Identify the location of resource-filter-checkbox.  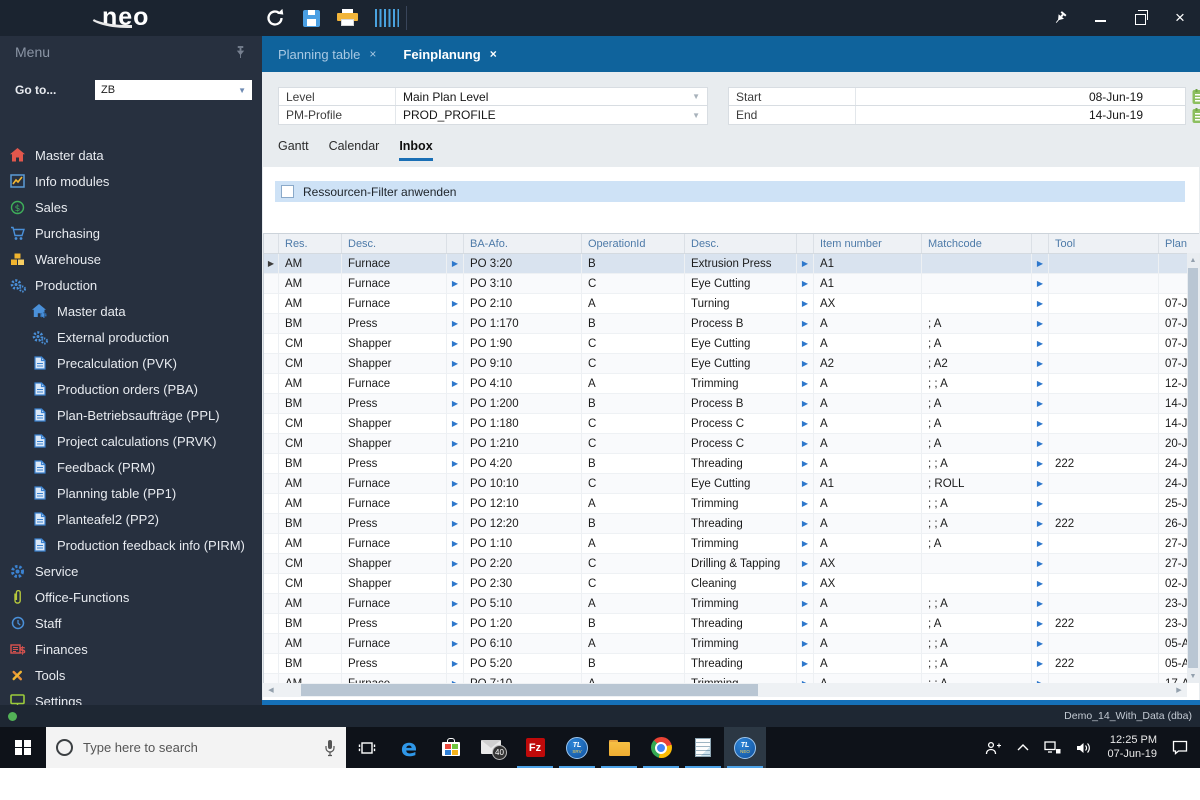
(287, 191).